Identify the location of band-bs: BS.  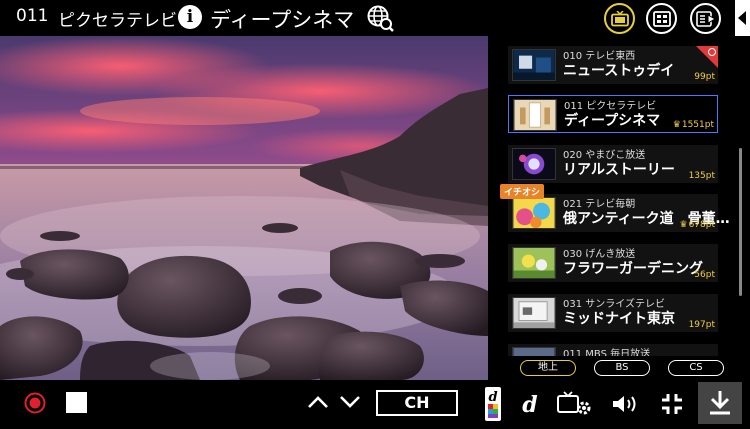
(622, 368).